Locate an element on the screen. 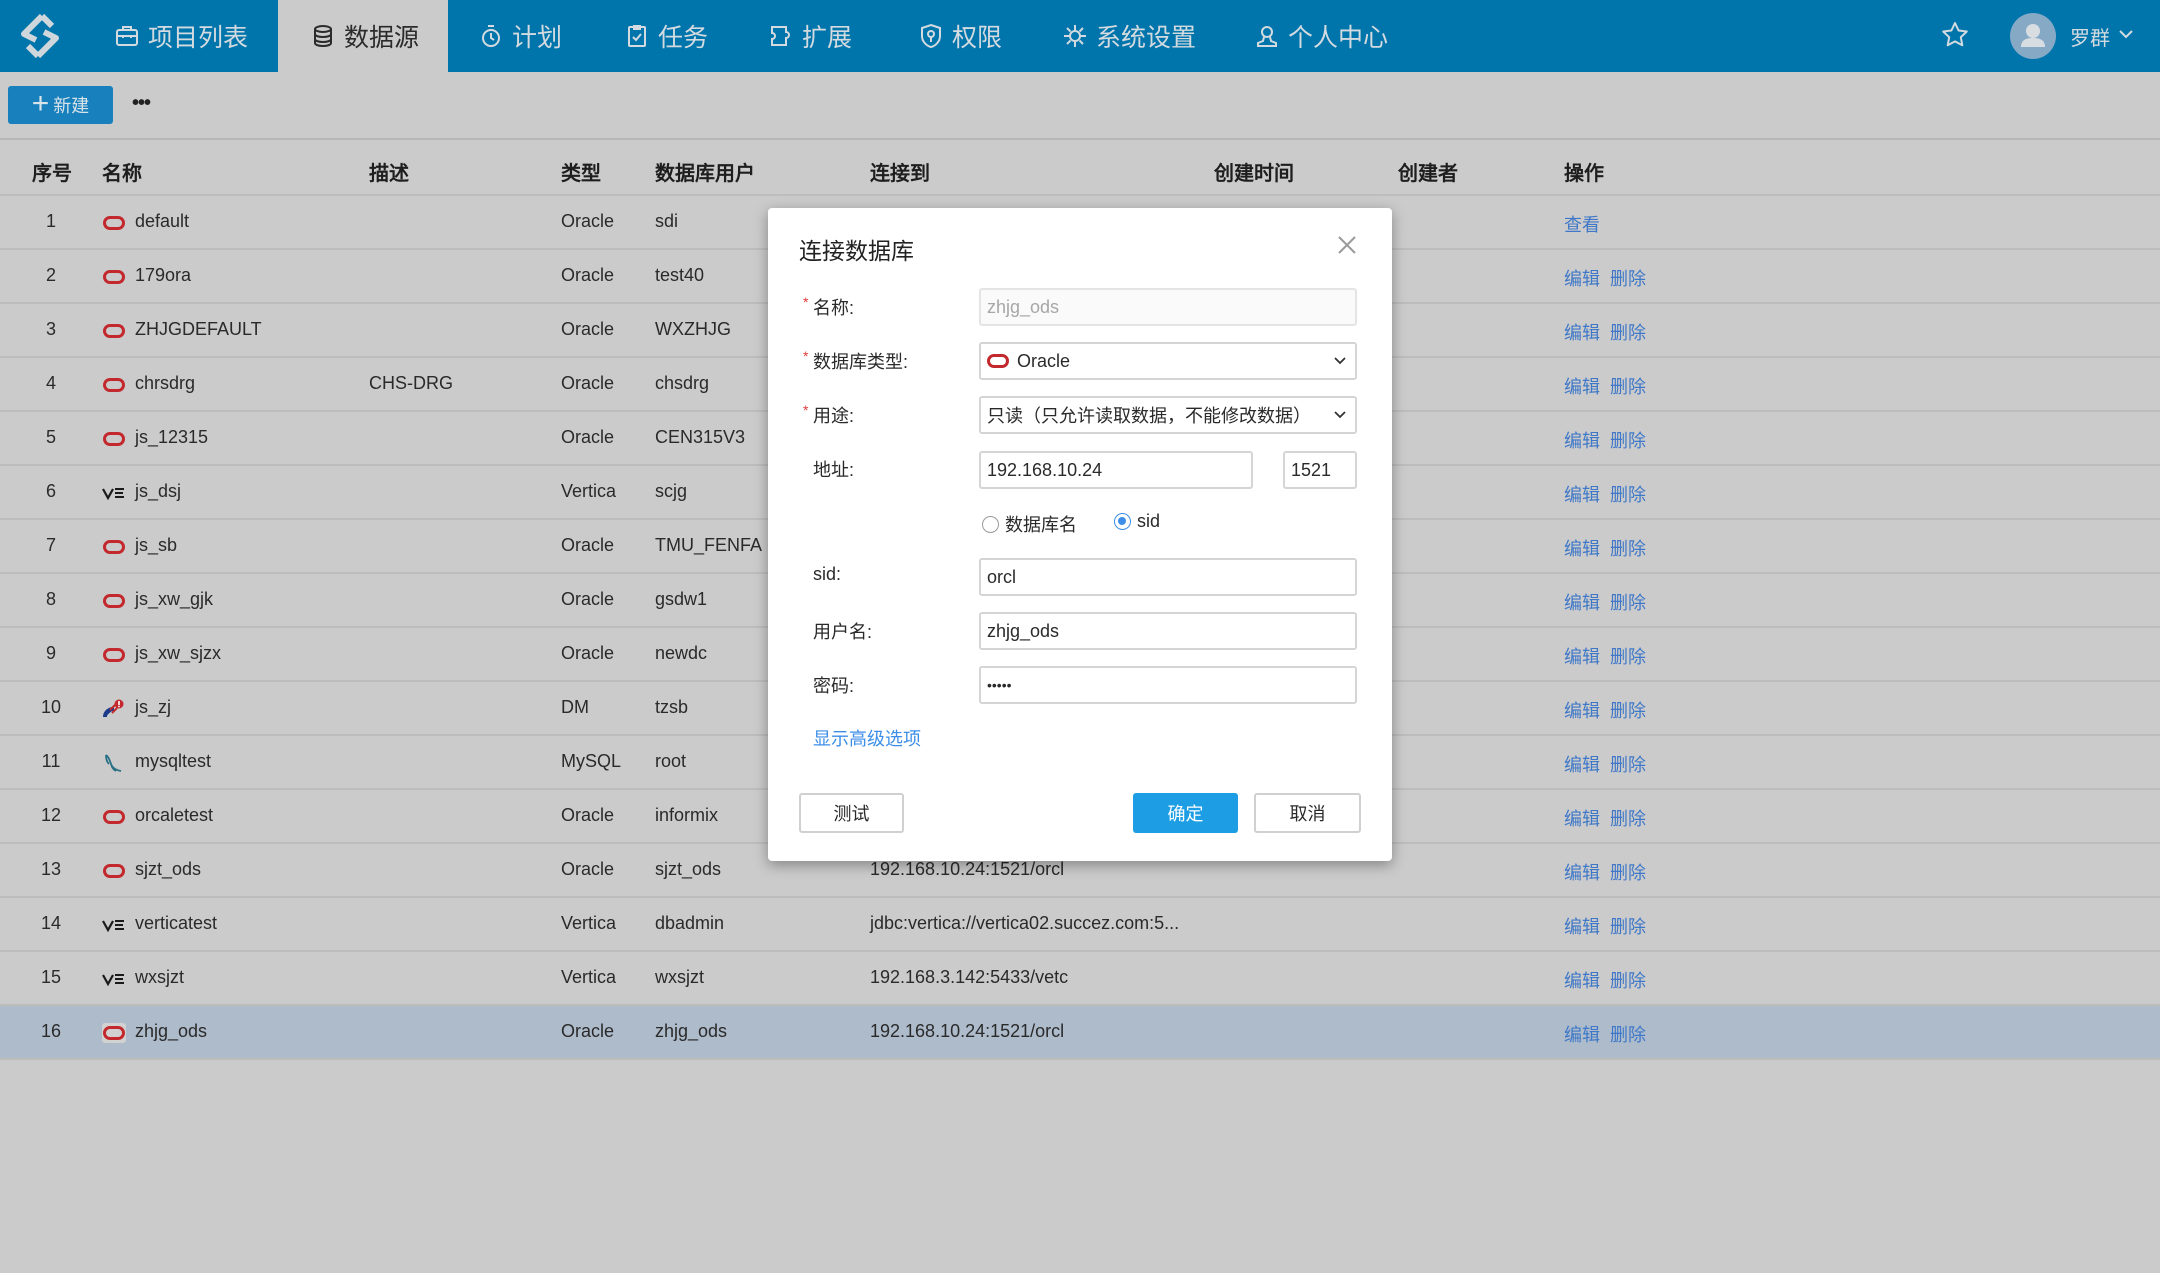 Image resolution: width=2160 pixels, height=1273 pixels. nav-tab-projects: 项目列表 is located at coordinates (189, 36).